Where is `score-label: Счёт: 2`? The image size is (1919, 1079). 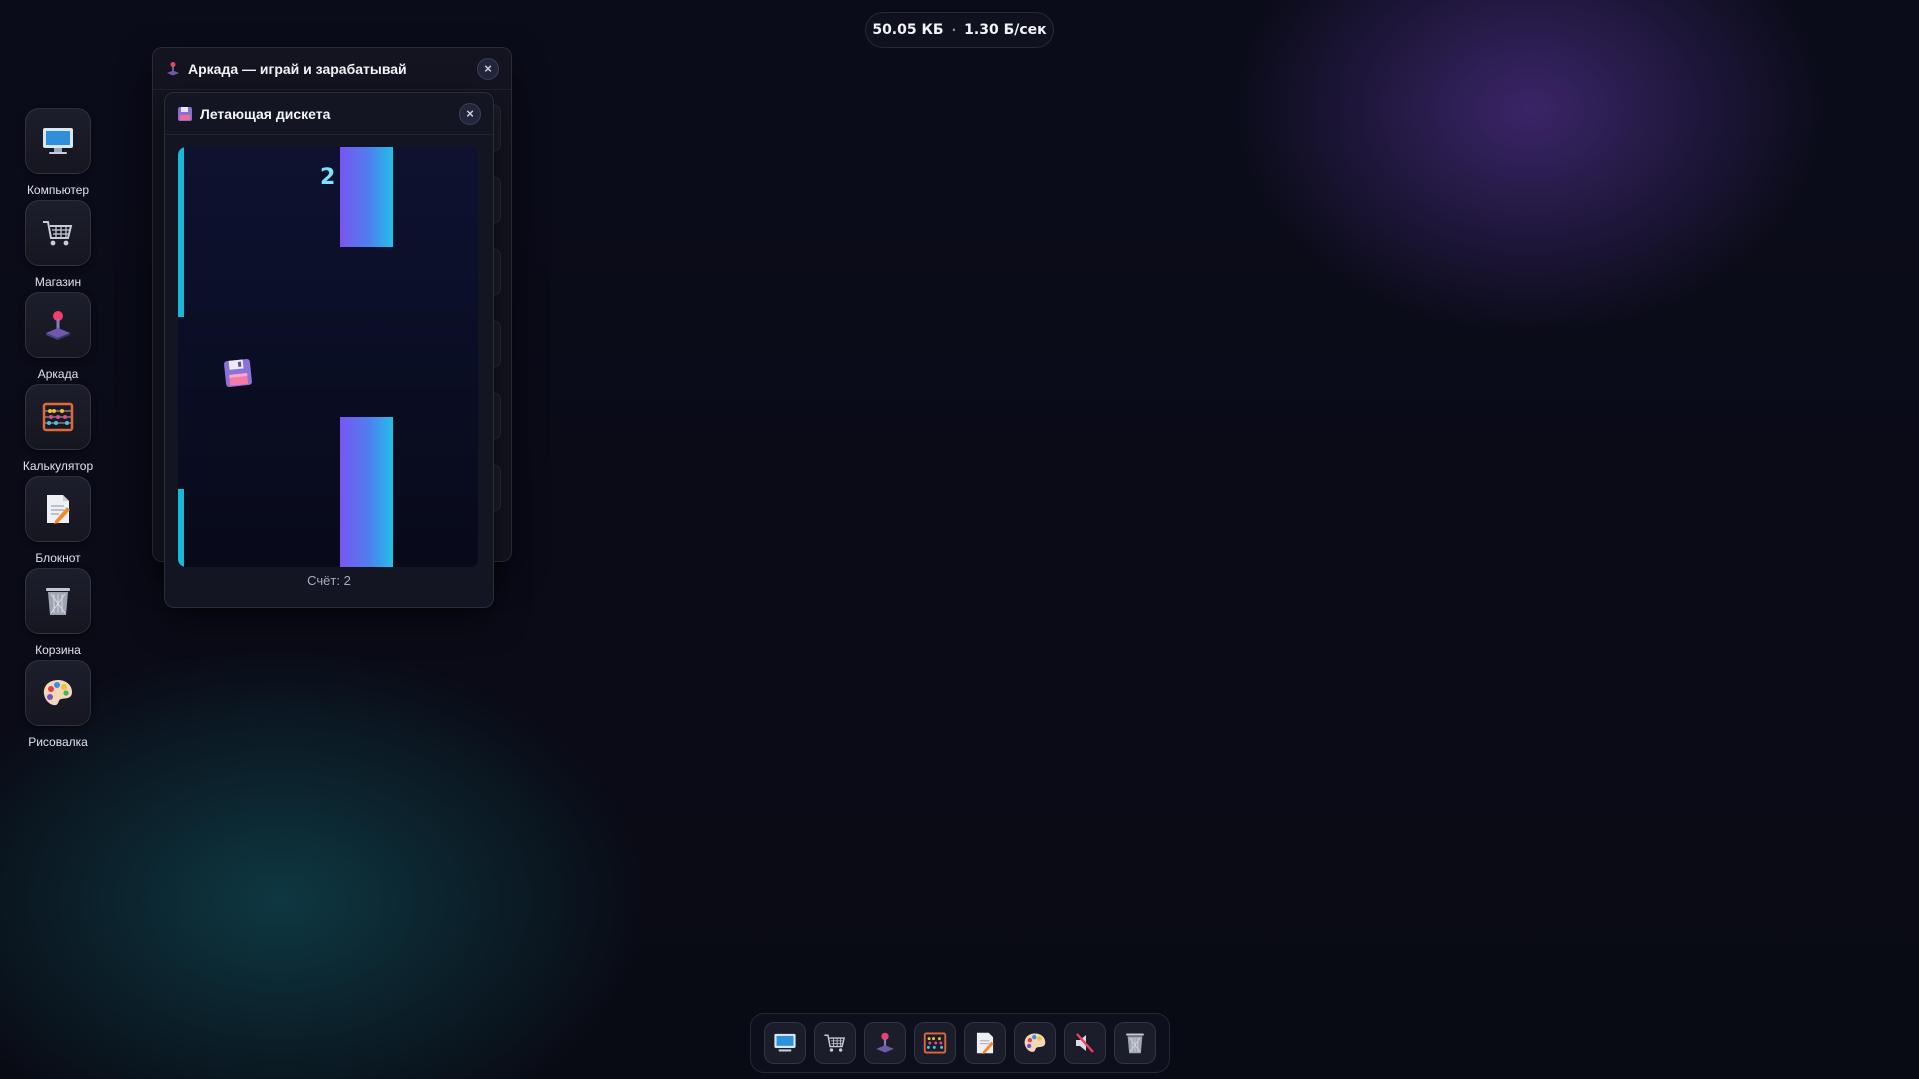 score-label: Счёт: 2 is located at coordinates (329, 580).